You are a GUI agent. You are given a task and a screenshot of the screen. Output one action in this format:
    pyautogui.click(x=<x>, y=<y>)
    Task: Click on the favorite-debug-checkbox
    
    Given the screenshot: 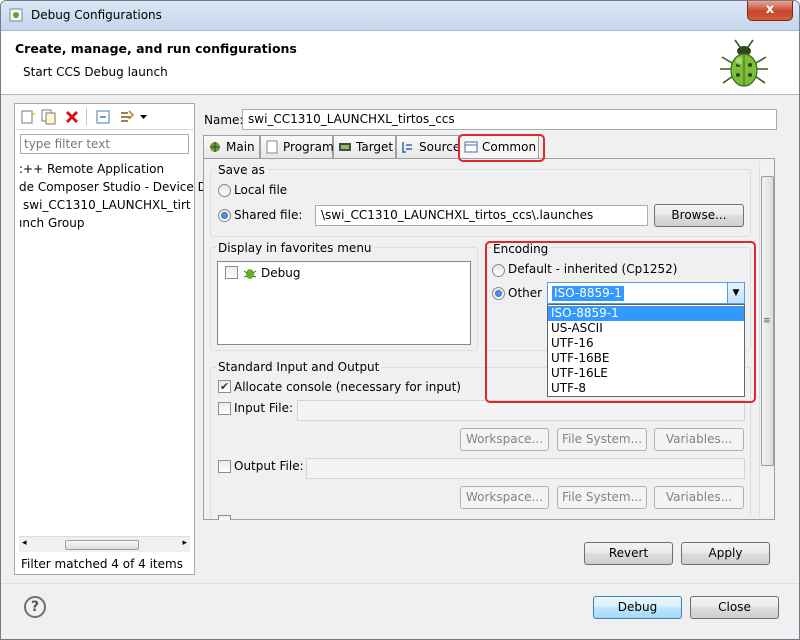 What is the action you would take?
    pyautogui.click(x=231, y=272)
    